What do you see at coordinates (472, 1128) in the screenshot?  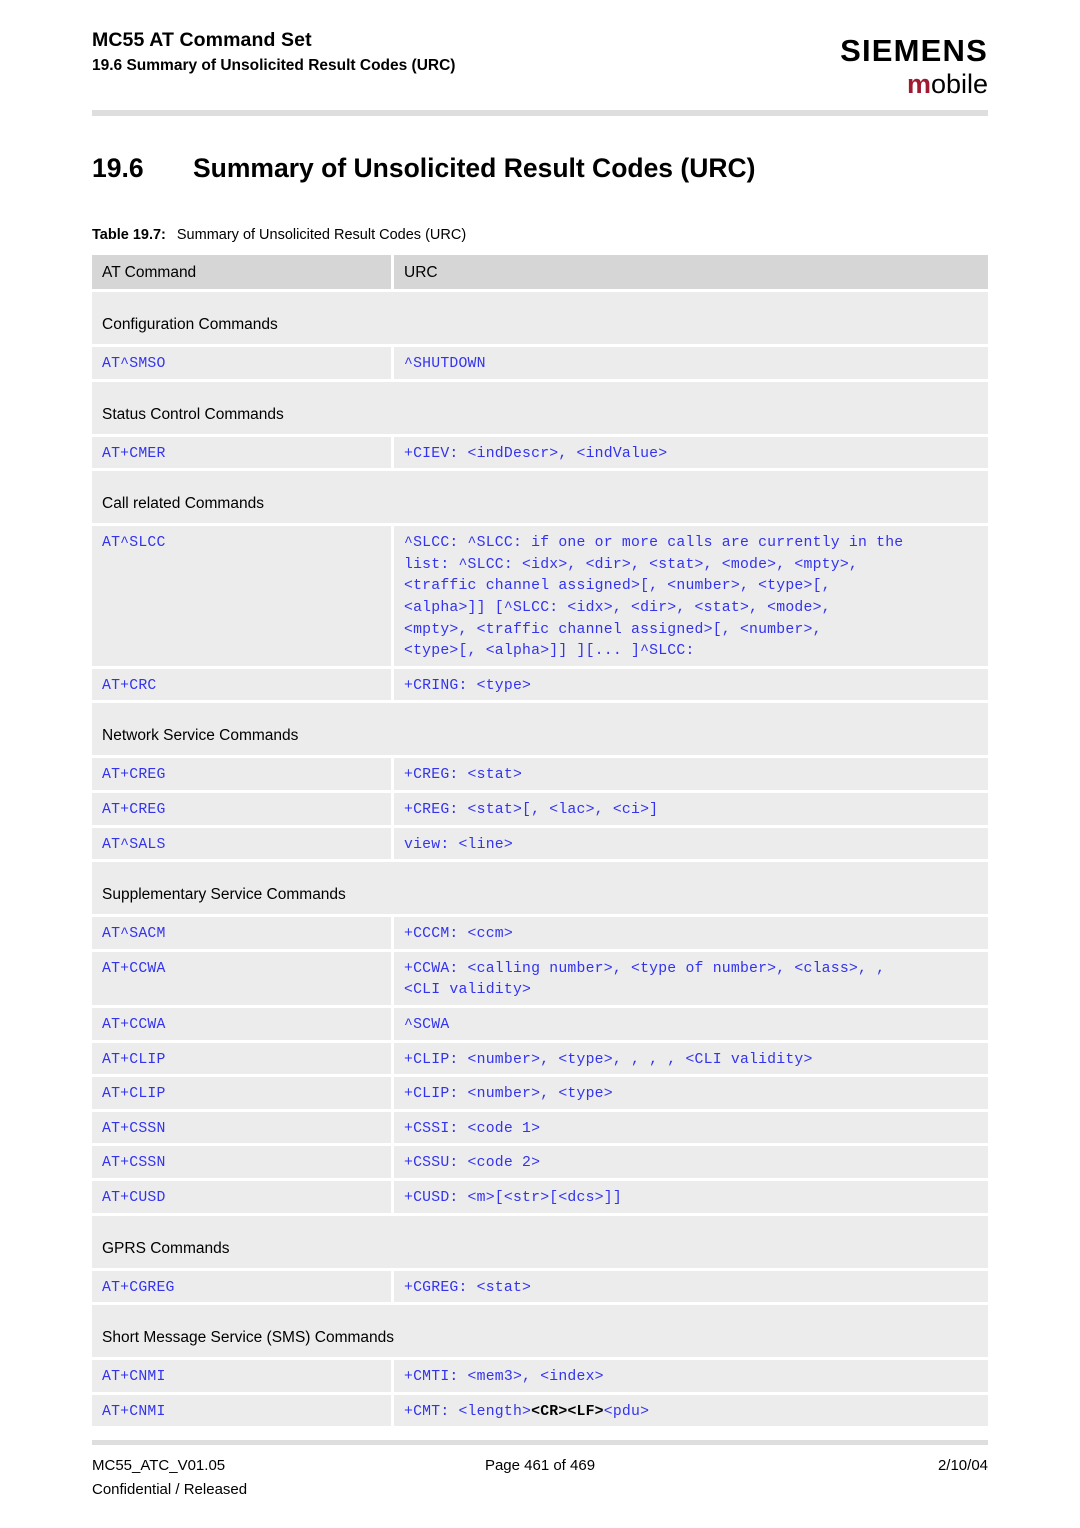 I see `urc-text: +CSSI: <code 1>` at bounding box center [472, 1128].